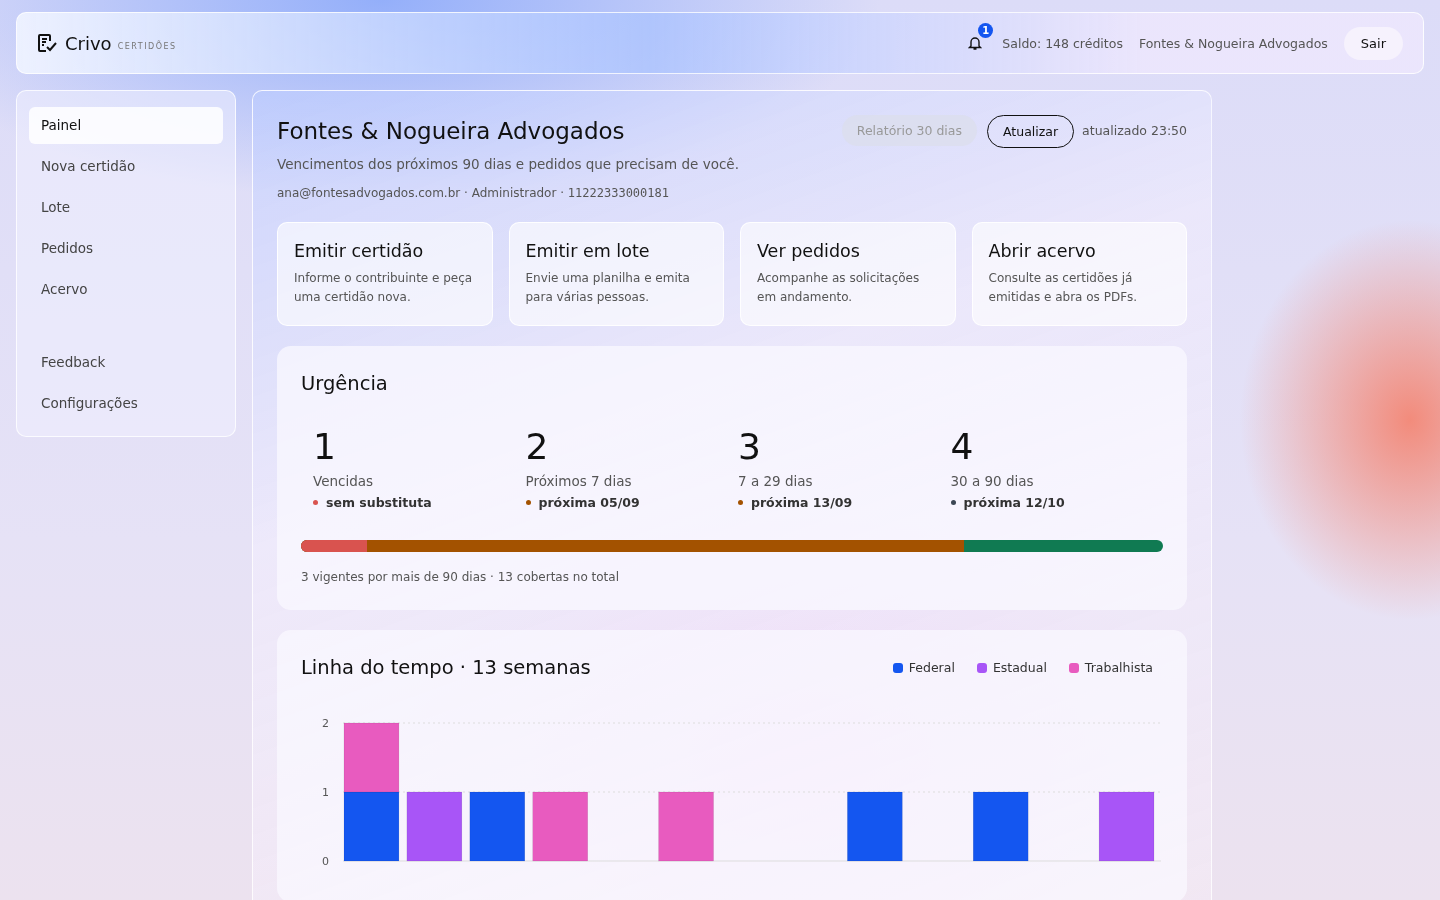  Describe the element at coordinates (589, 502) in the screenshot. I see `bucket-note: próxima 05/09` at that location.